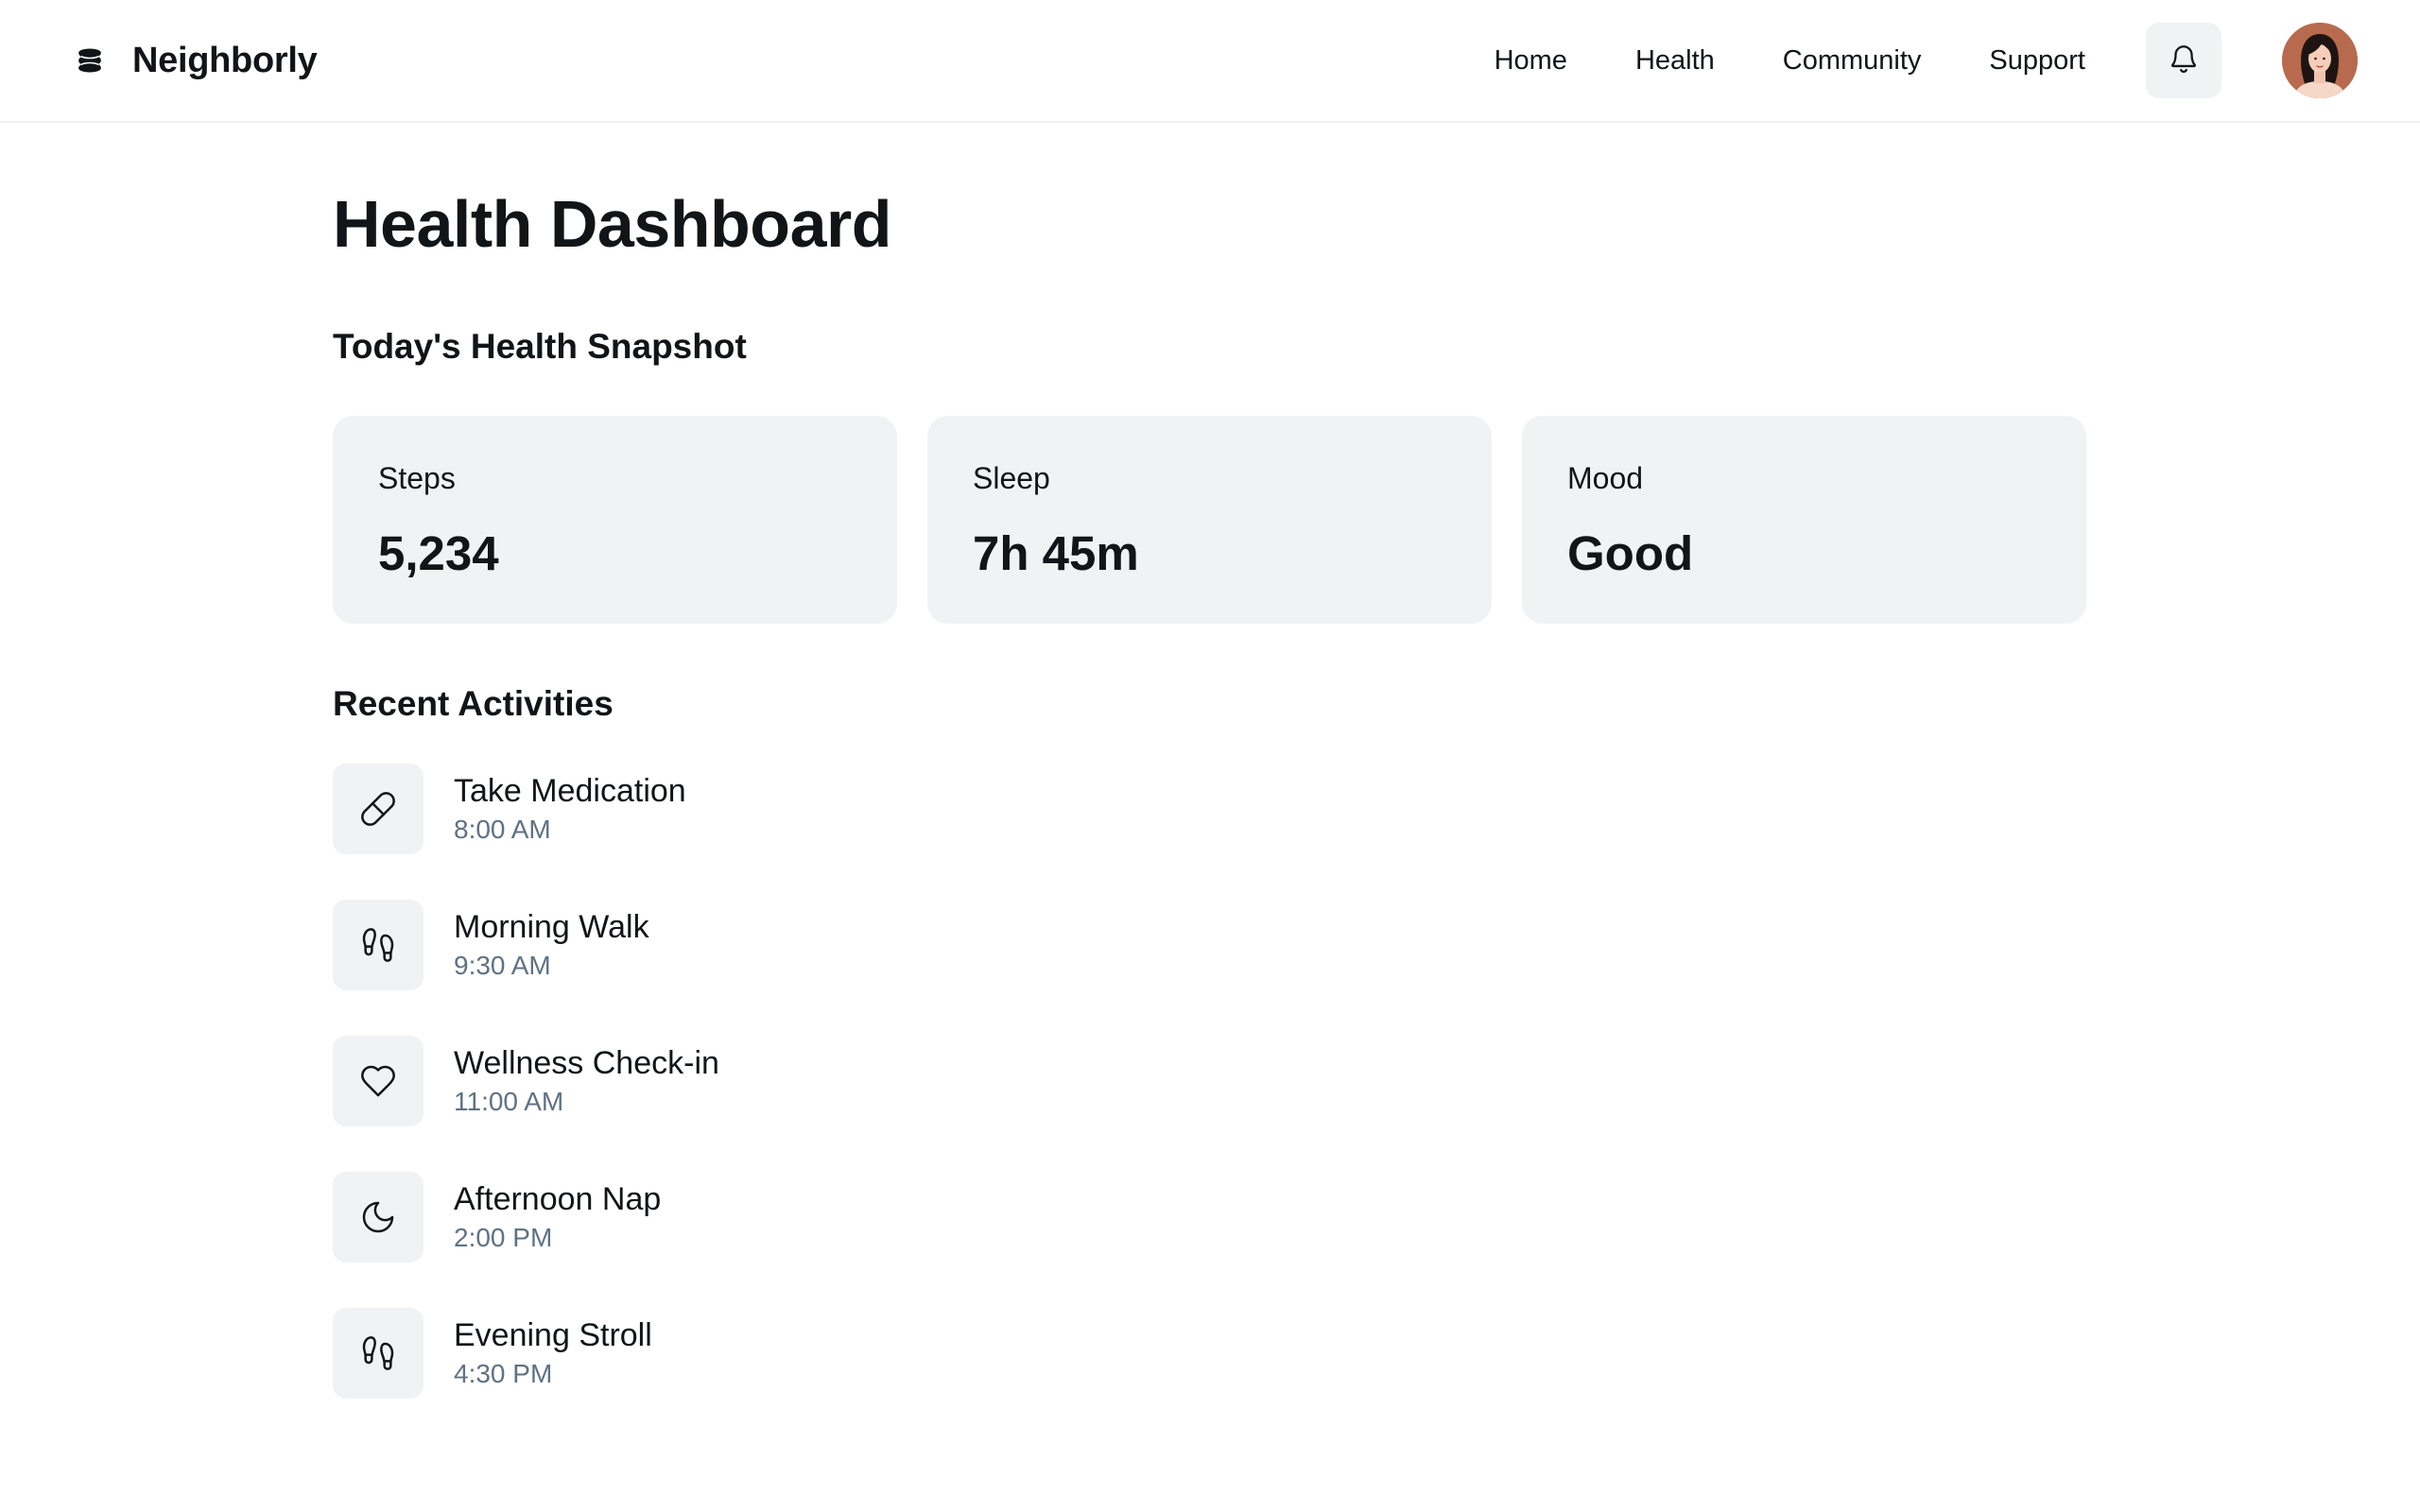 The height and width of the screenshot is (1512, 2420). What do you see at coordinates (1210, 61) in the screenshot?
I see `top-navigation-bar: Neighborly Home Health Community Support` at bounding box center [1210, 61].